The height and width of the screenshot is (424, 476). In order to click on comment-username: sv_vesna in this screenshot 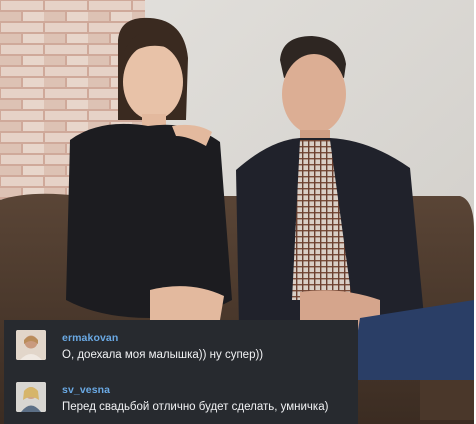, I will do `click(86, 390)`.